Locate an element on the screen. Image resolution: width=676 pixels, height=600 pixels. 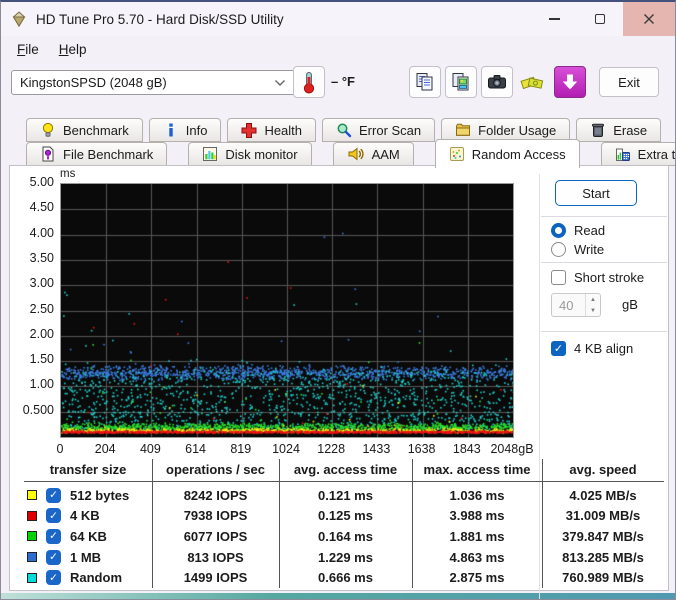
table-header-cell: avg. speed is located at coordinates (603, 469).